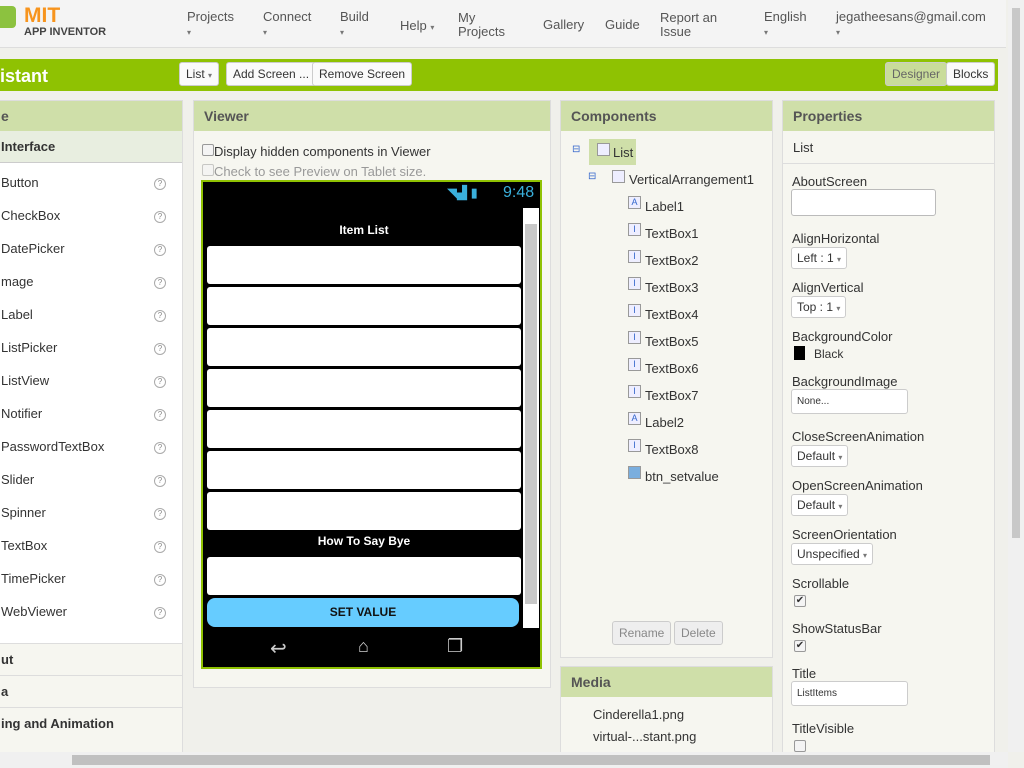 The width and height of the screenshot is (1024, 768). I want to click on title-input: ListItems, so click(849, 693).